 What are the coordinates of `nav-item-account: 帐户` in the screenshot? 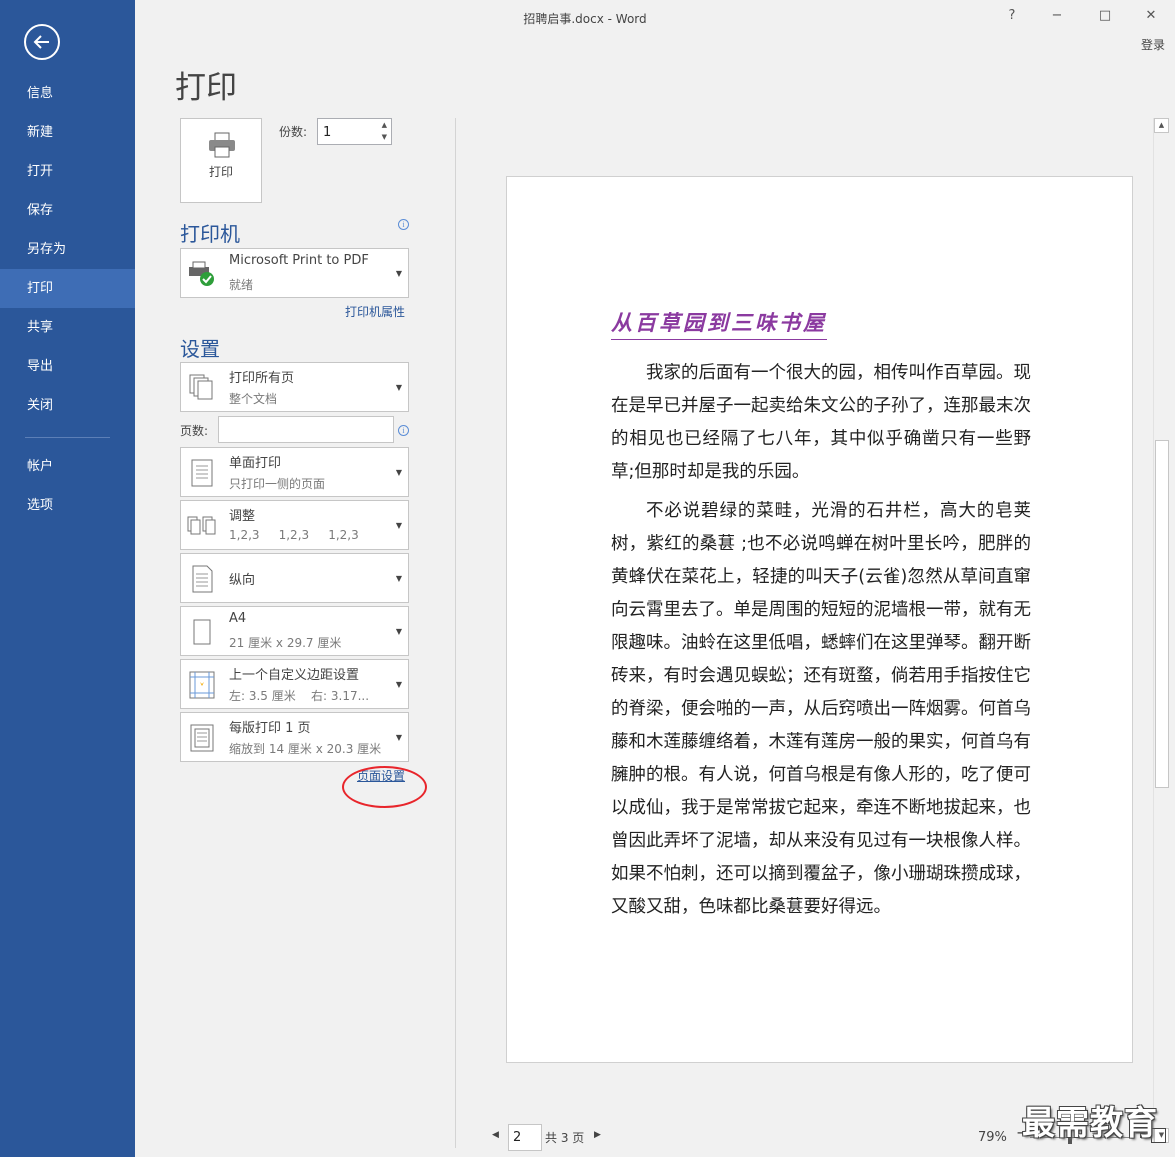 It's located at (67, 466).